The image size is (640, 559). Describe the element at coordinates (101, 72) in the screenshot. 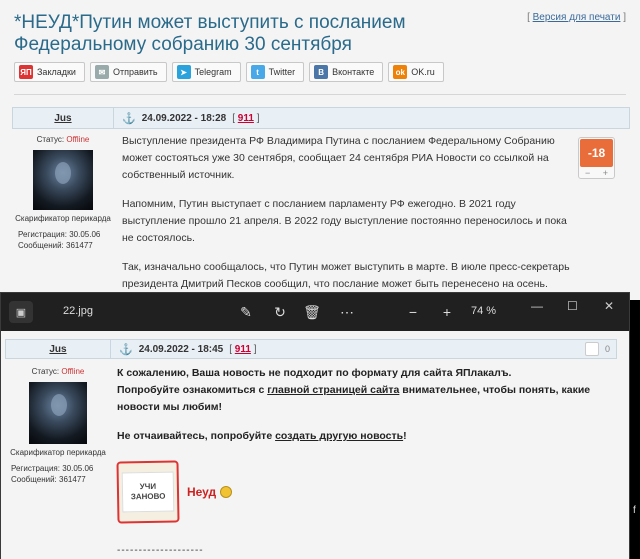

I see `mail-icon: ✉` at that location.